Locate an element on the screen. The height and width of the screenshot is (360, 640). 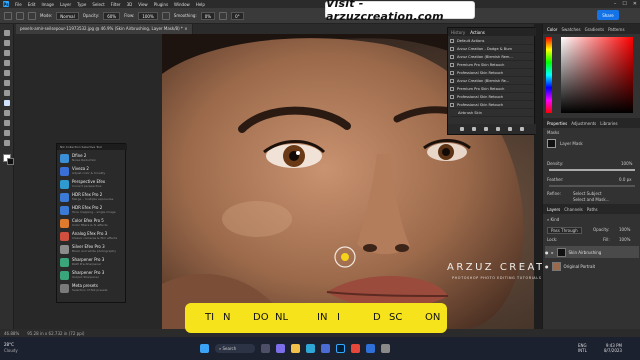
mask-thumbnail is located at coordinates (551, 143).